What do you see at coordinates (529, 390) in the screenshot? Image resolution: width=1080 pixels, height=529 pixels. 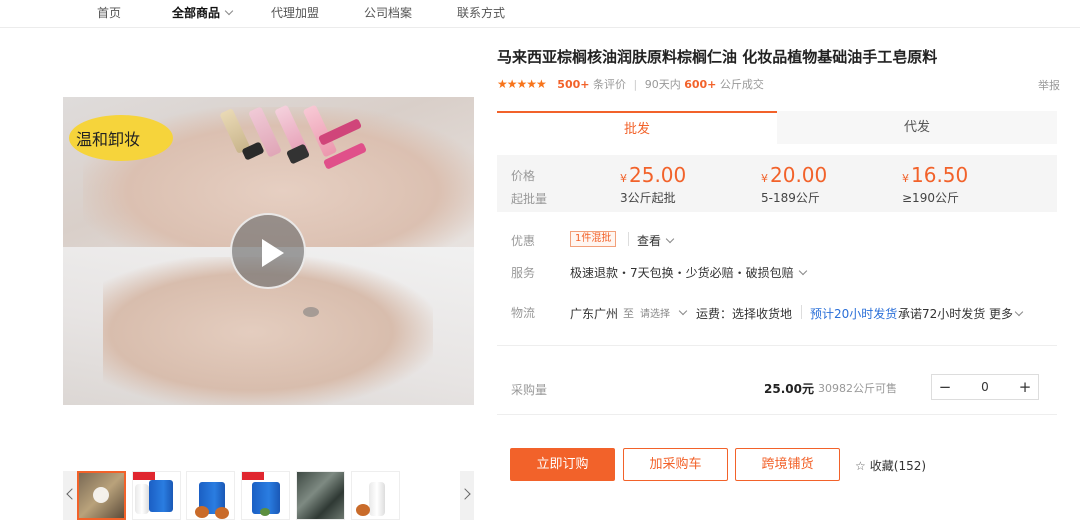 I see `purchase-label: 采购量` at bounding box center [529, 390].